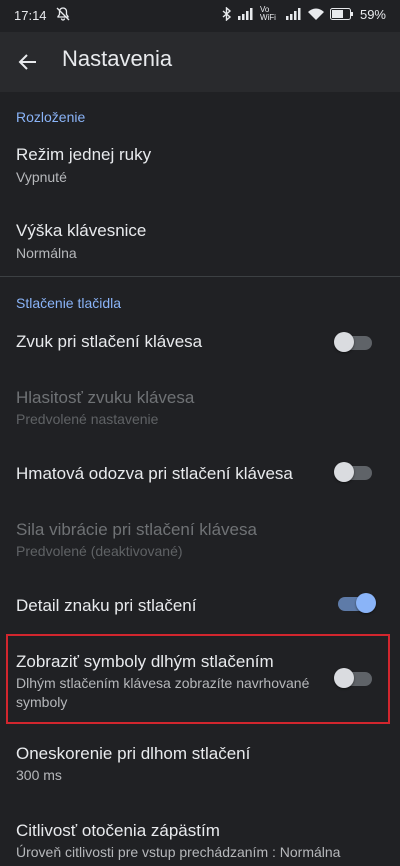 Image resolution: width=400 pixels, height=866 pixels. What do you see at coordinates (87, 419) in the screenshot?
I see `setting-summary: Predvolené nastavenie` at bounding box center [87, 419].